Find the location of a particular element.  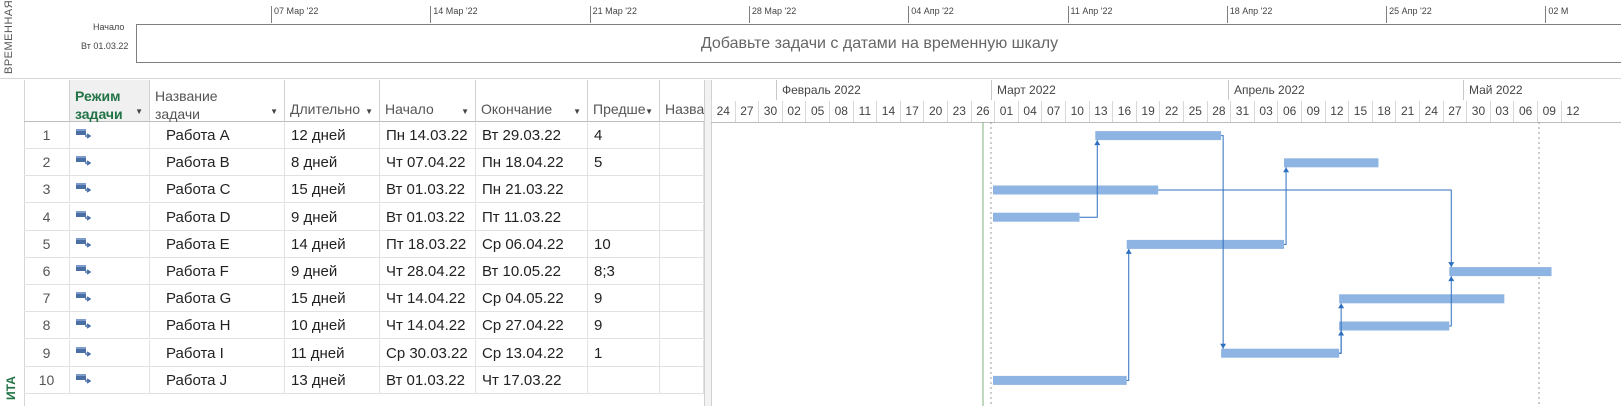

table-row: 3 Работа C 15 дней Вт 01.03.22 Пн 21.03.22 is located at coordinates (367, 190).